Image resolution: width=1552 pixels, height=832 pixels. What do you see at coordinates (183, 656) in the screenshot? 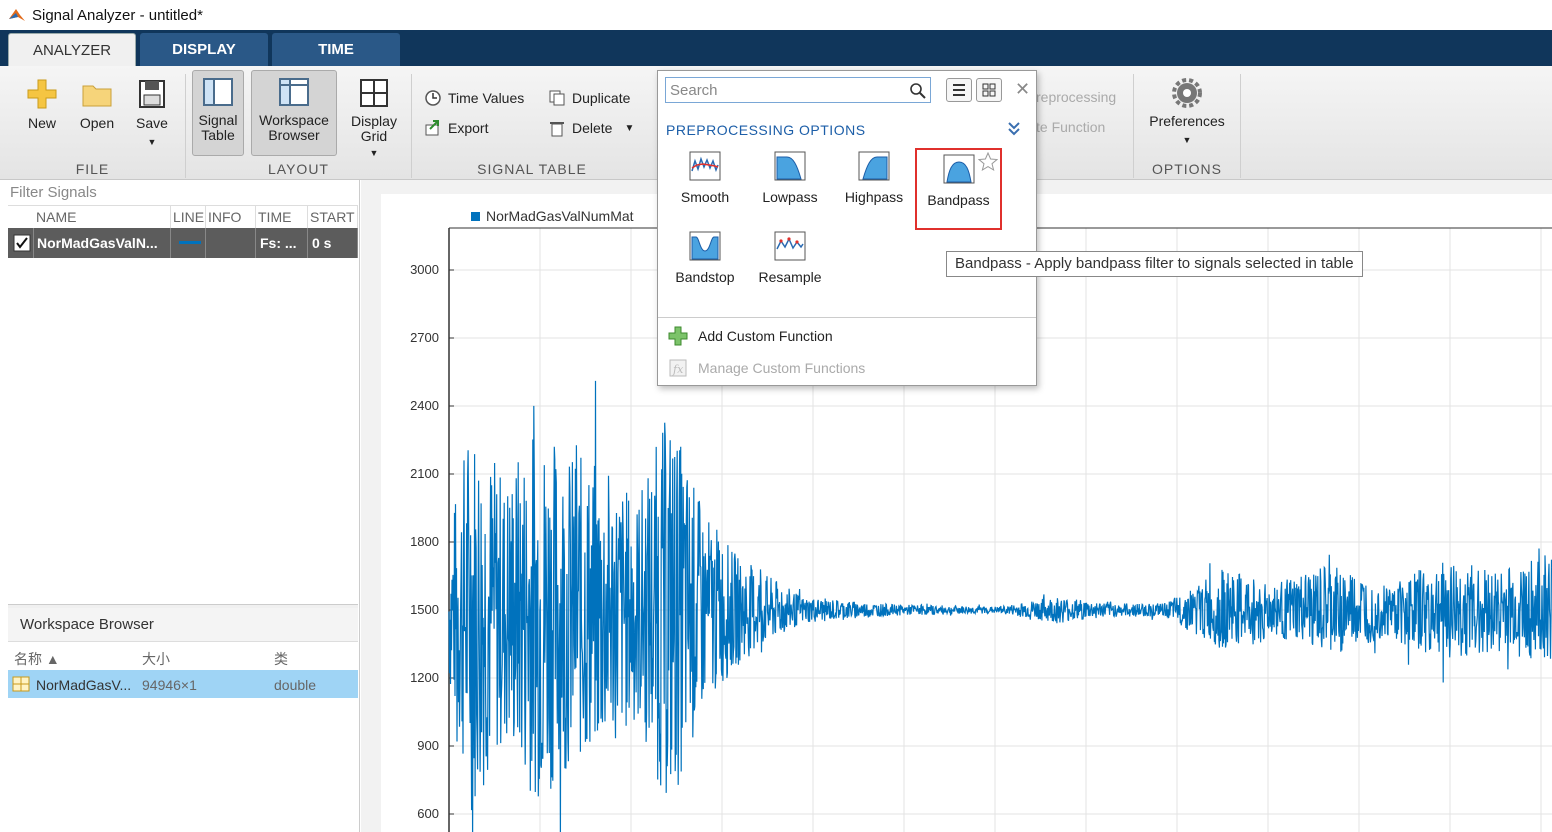
I see `workspace-browser-header: 名称 ▲ 大小 类` at bounding box center [183, 656].